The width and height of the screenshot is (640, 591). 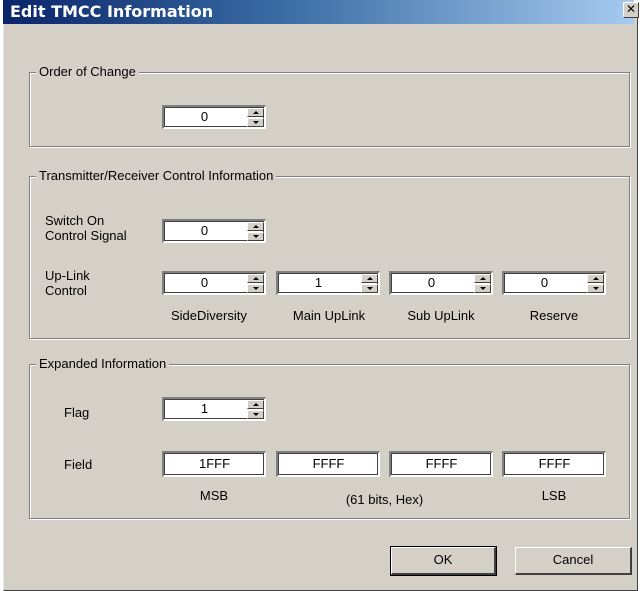 I want to click on flag-spinner: 1, so click(x=214, y=409).